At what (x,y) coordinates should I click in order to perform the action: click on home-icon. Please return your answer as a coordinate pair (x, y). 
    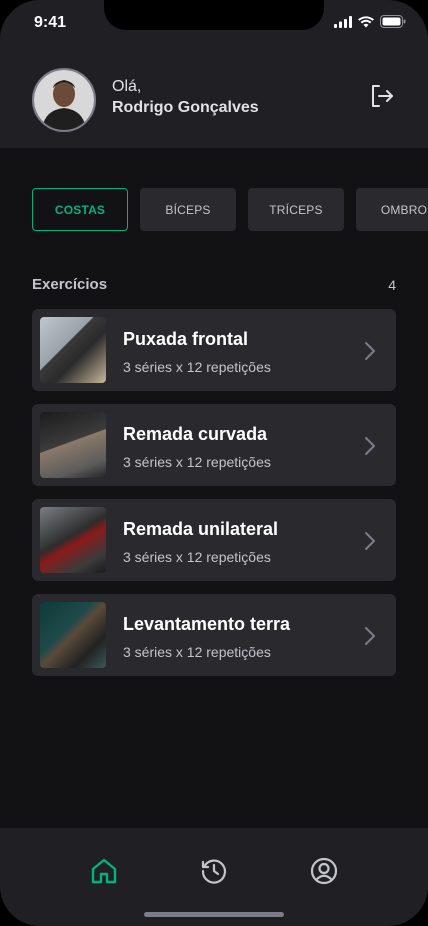
    Looking at the image, I should click on (104, 871).